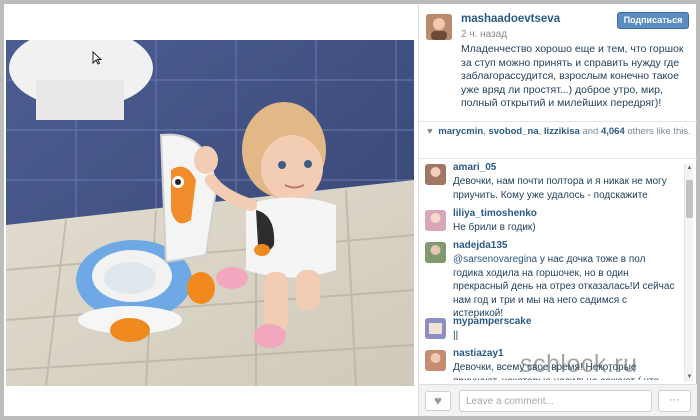  Describe the element at coordinates (659, 131) in the screenshot. I see `likes-tail: others like this.` at that location.